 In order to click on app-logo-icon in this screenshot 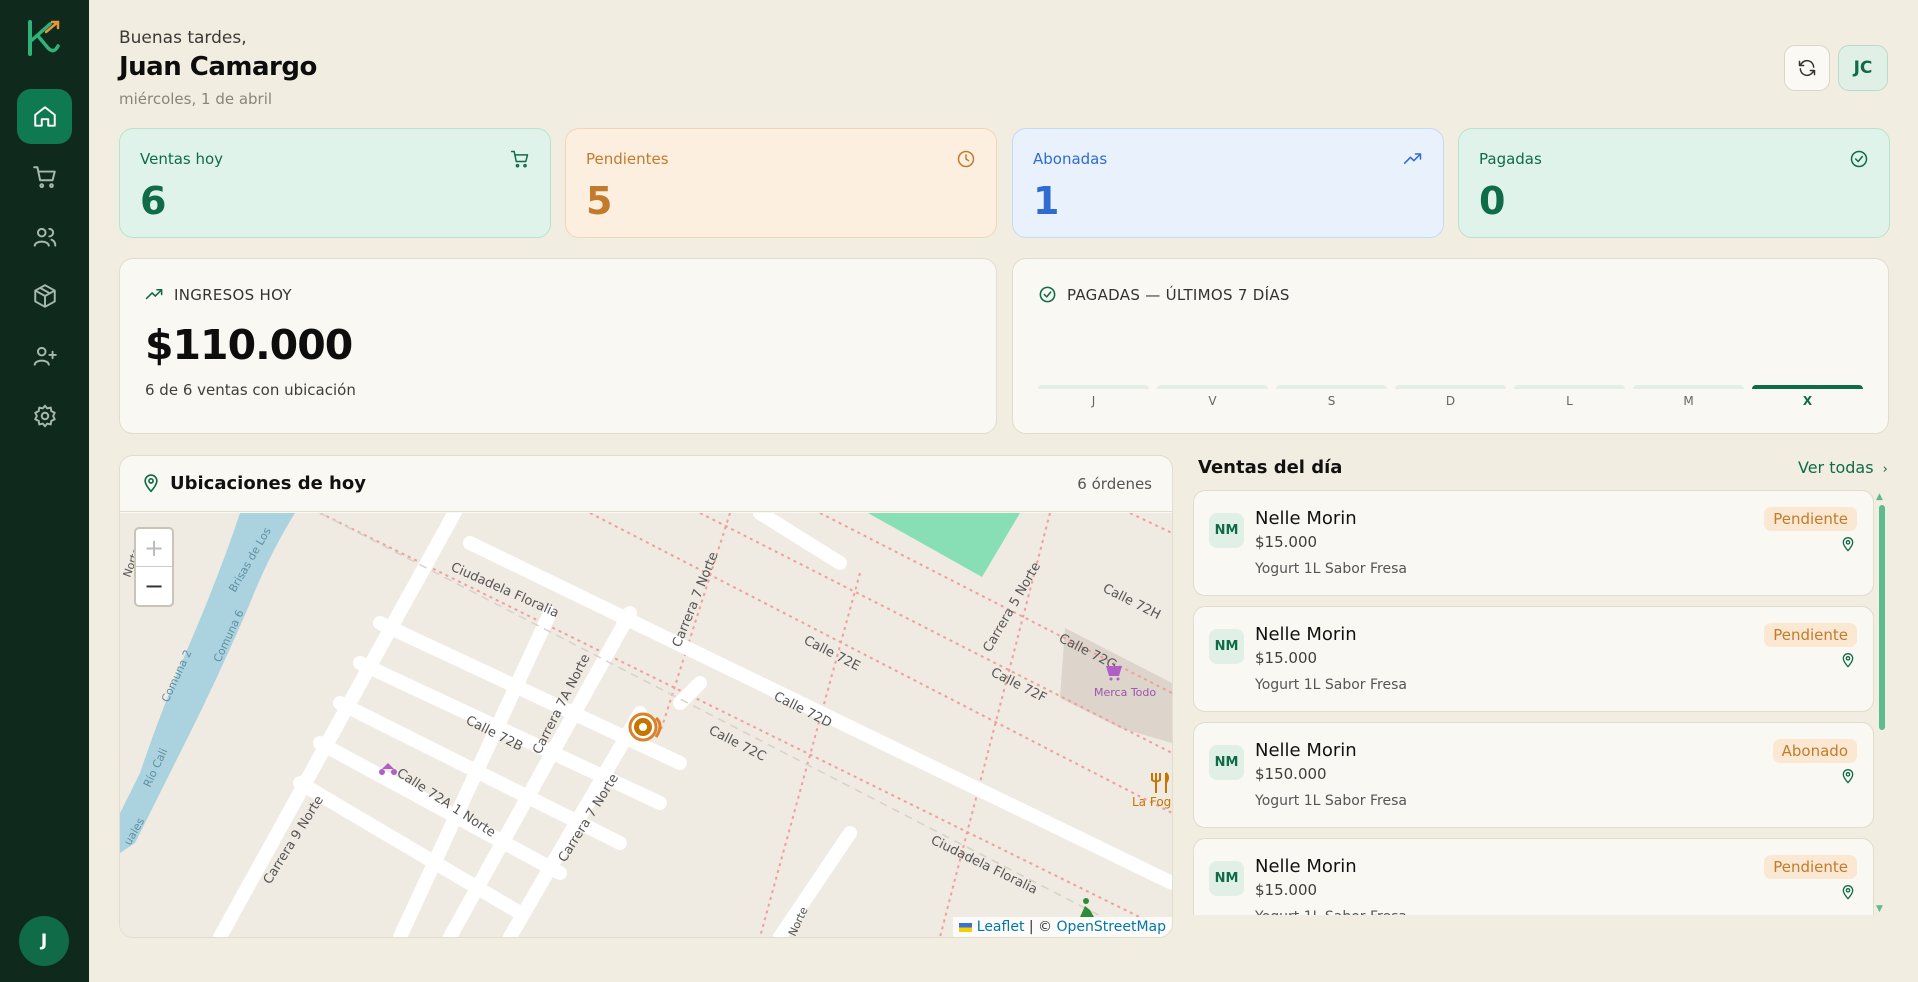, I will do `click(44, 38)`.